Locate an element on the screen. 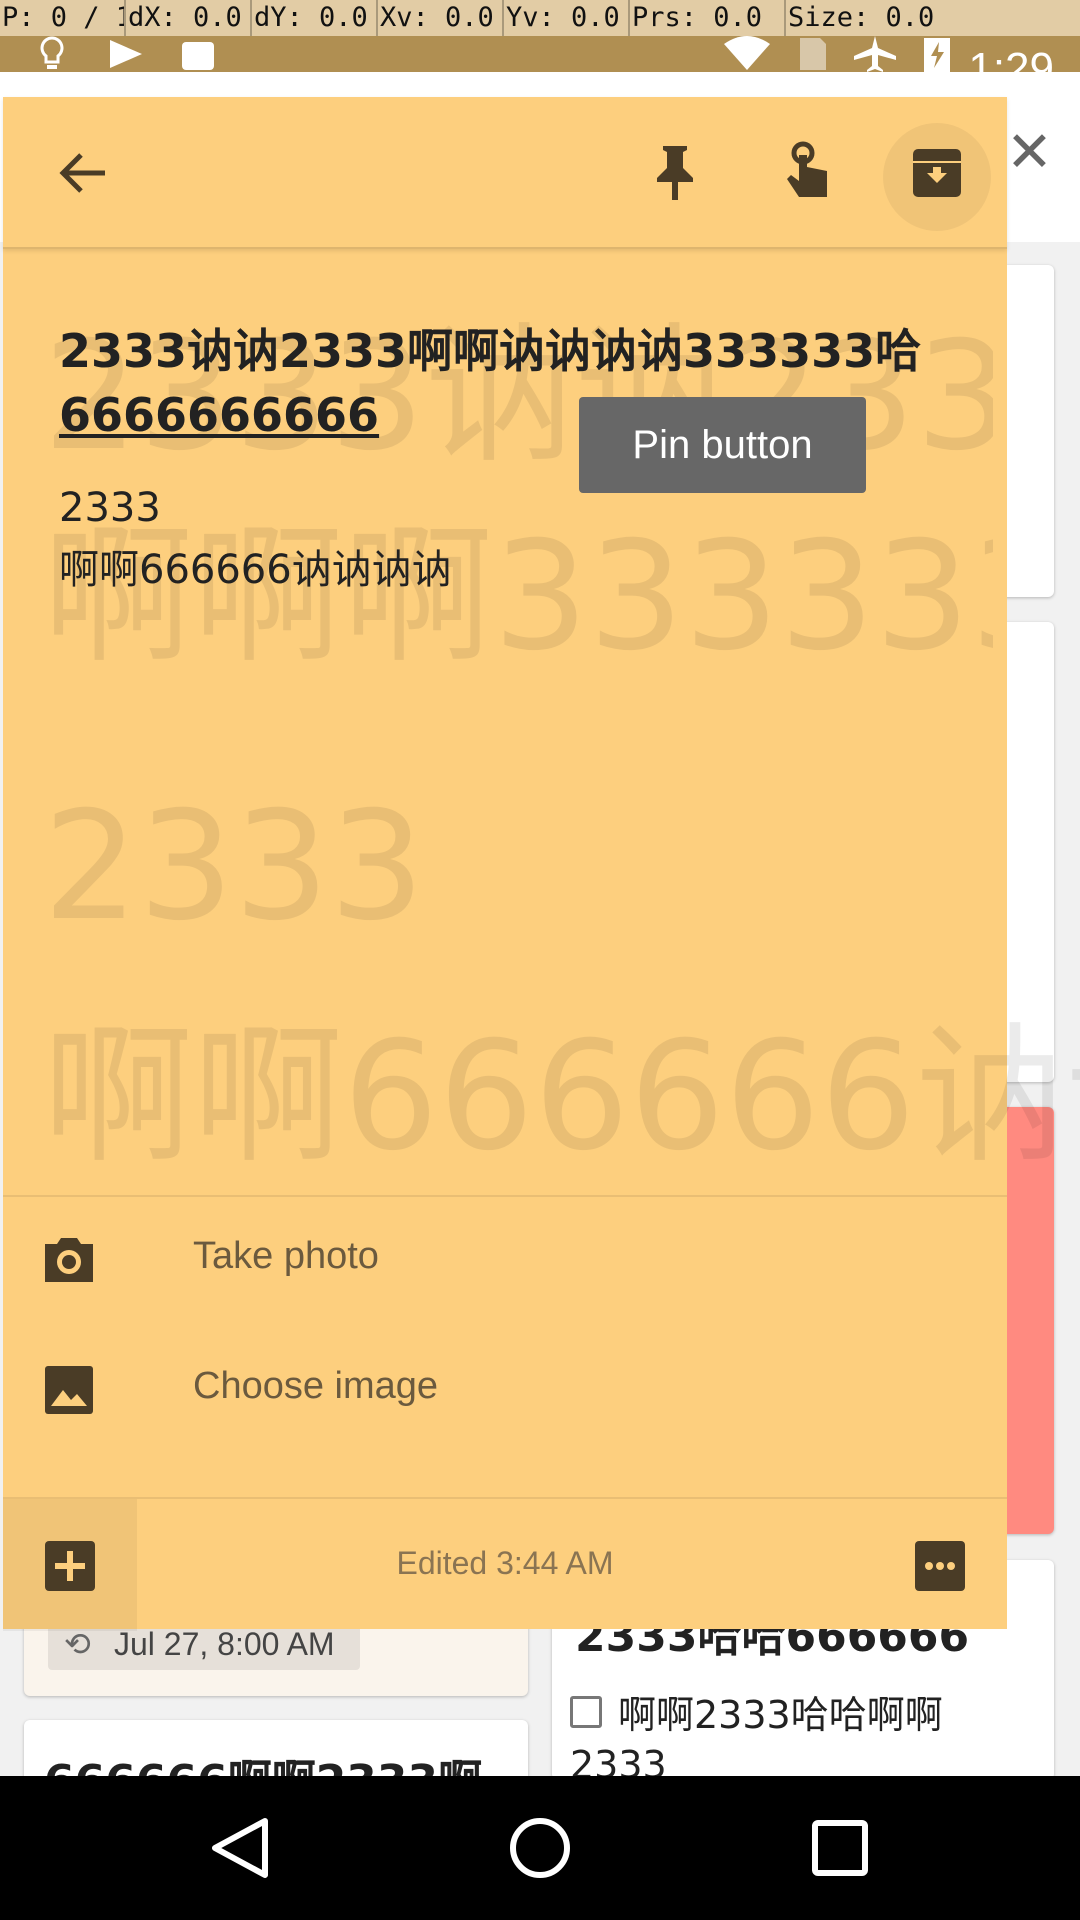  checklist-item: 啊啊2333哈哈啊啊2333 is located at coordinates (790, 1740).